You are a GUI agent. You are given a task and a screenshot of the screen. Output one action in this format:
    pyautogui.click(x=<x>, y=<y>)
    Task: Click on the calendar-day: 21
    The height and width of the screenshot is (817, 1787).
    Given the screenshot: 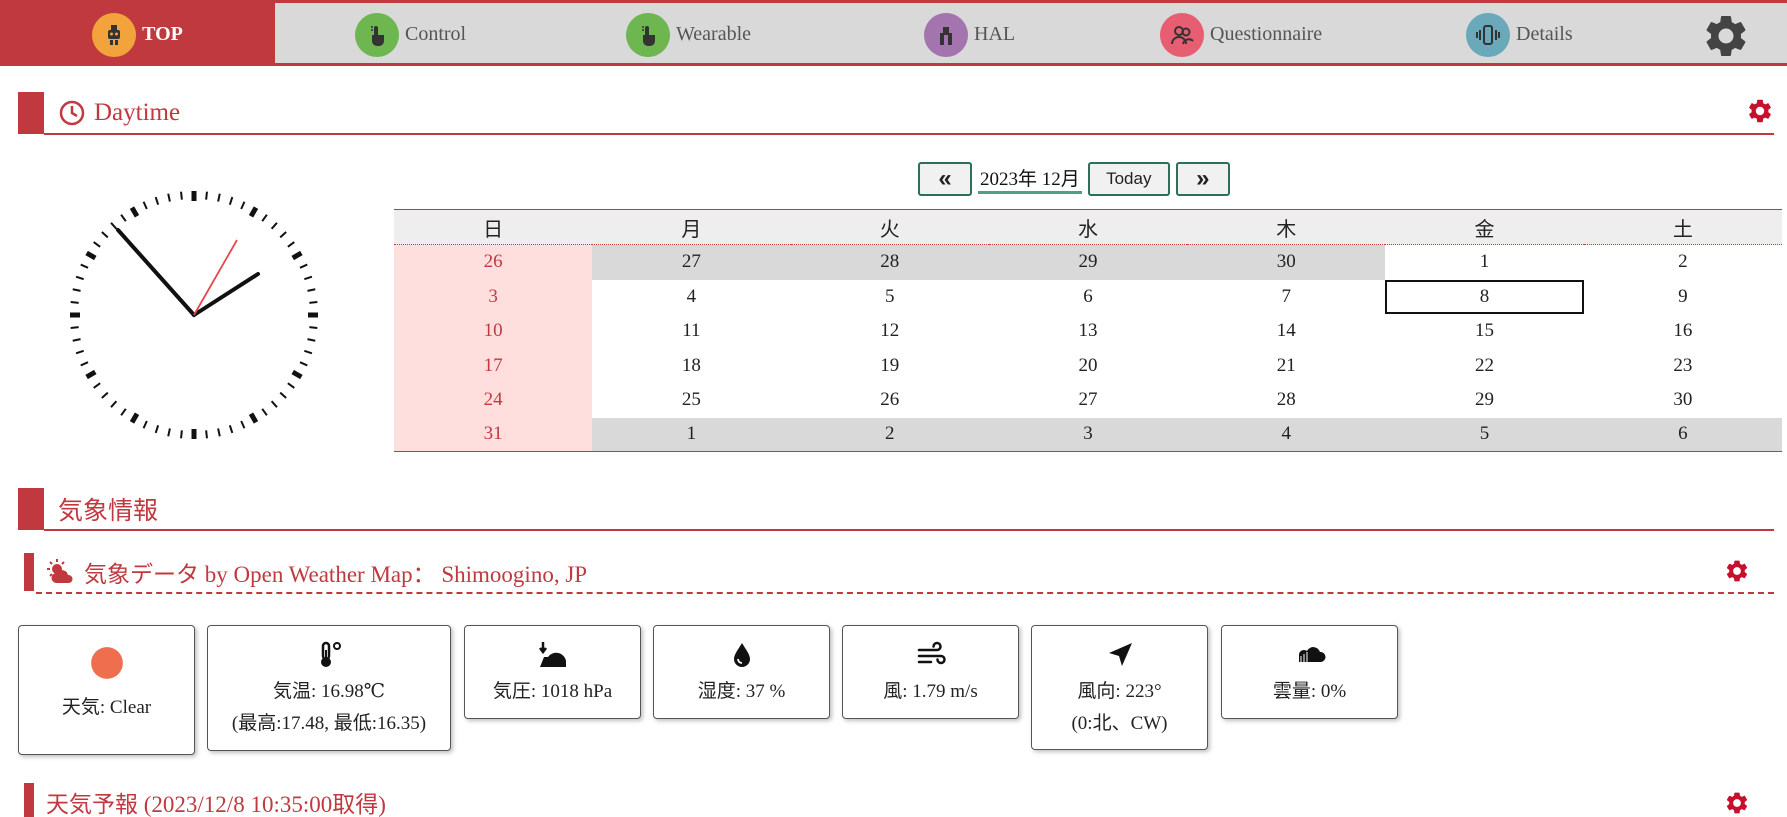 What is the action you would take?
    pyautogui.click(x=1286, y=366)
    